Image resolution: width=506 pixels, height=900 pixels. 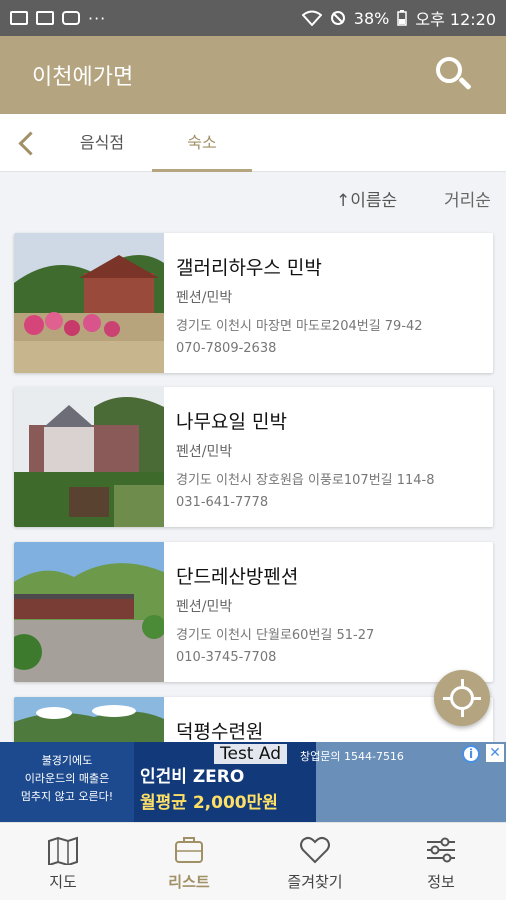 I want to click on category-tabs: 음식점 숙소, so click(x=253, y=143).